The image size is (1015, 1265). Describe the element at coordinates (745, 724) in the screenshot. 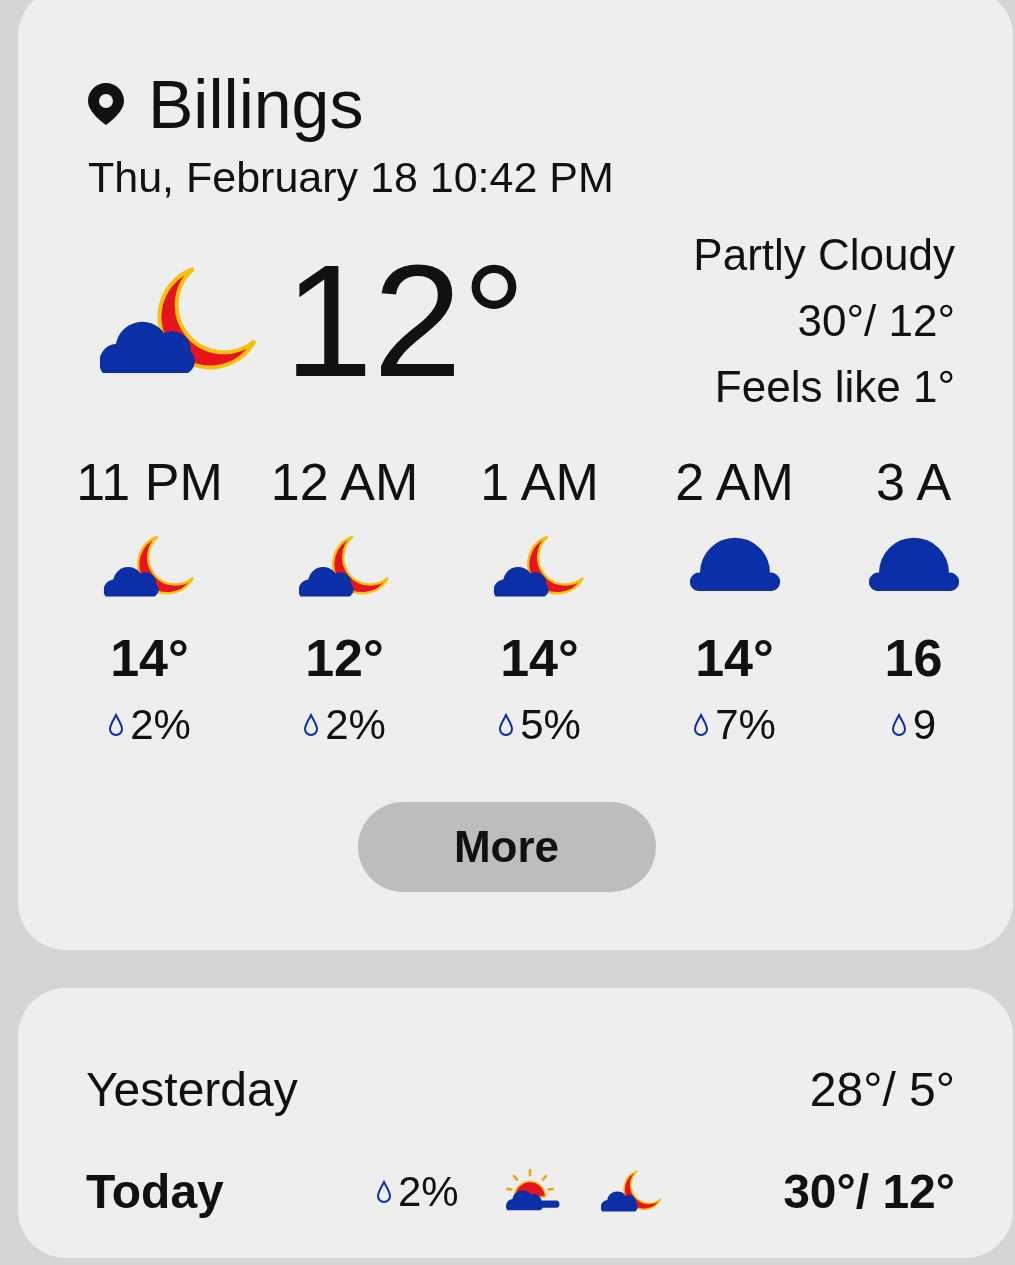

I see `precipitation-chance: 7%` at that location.